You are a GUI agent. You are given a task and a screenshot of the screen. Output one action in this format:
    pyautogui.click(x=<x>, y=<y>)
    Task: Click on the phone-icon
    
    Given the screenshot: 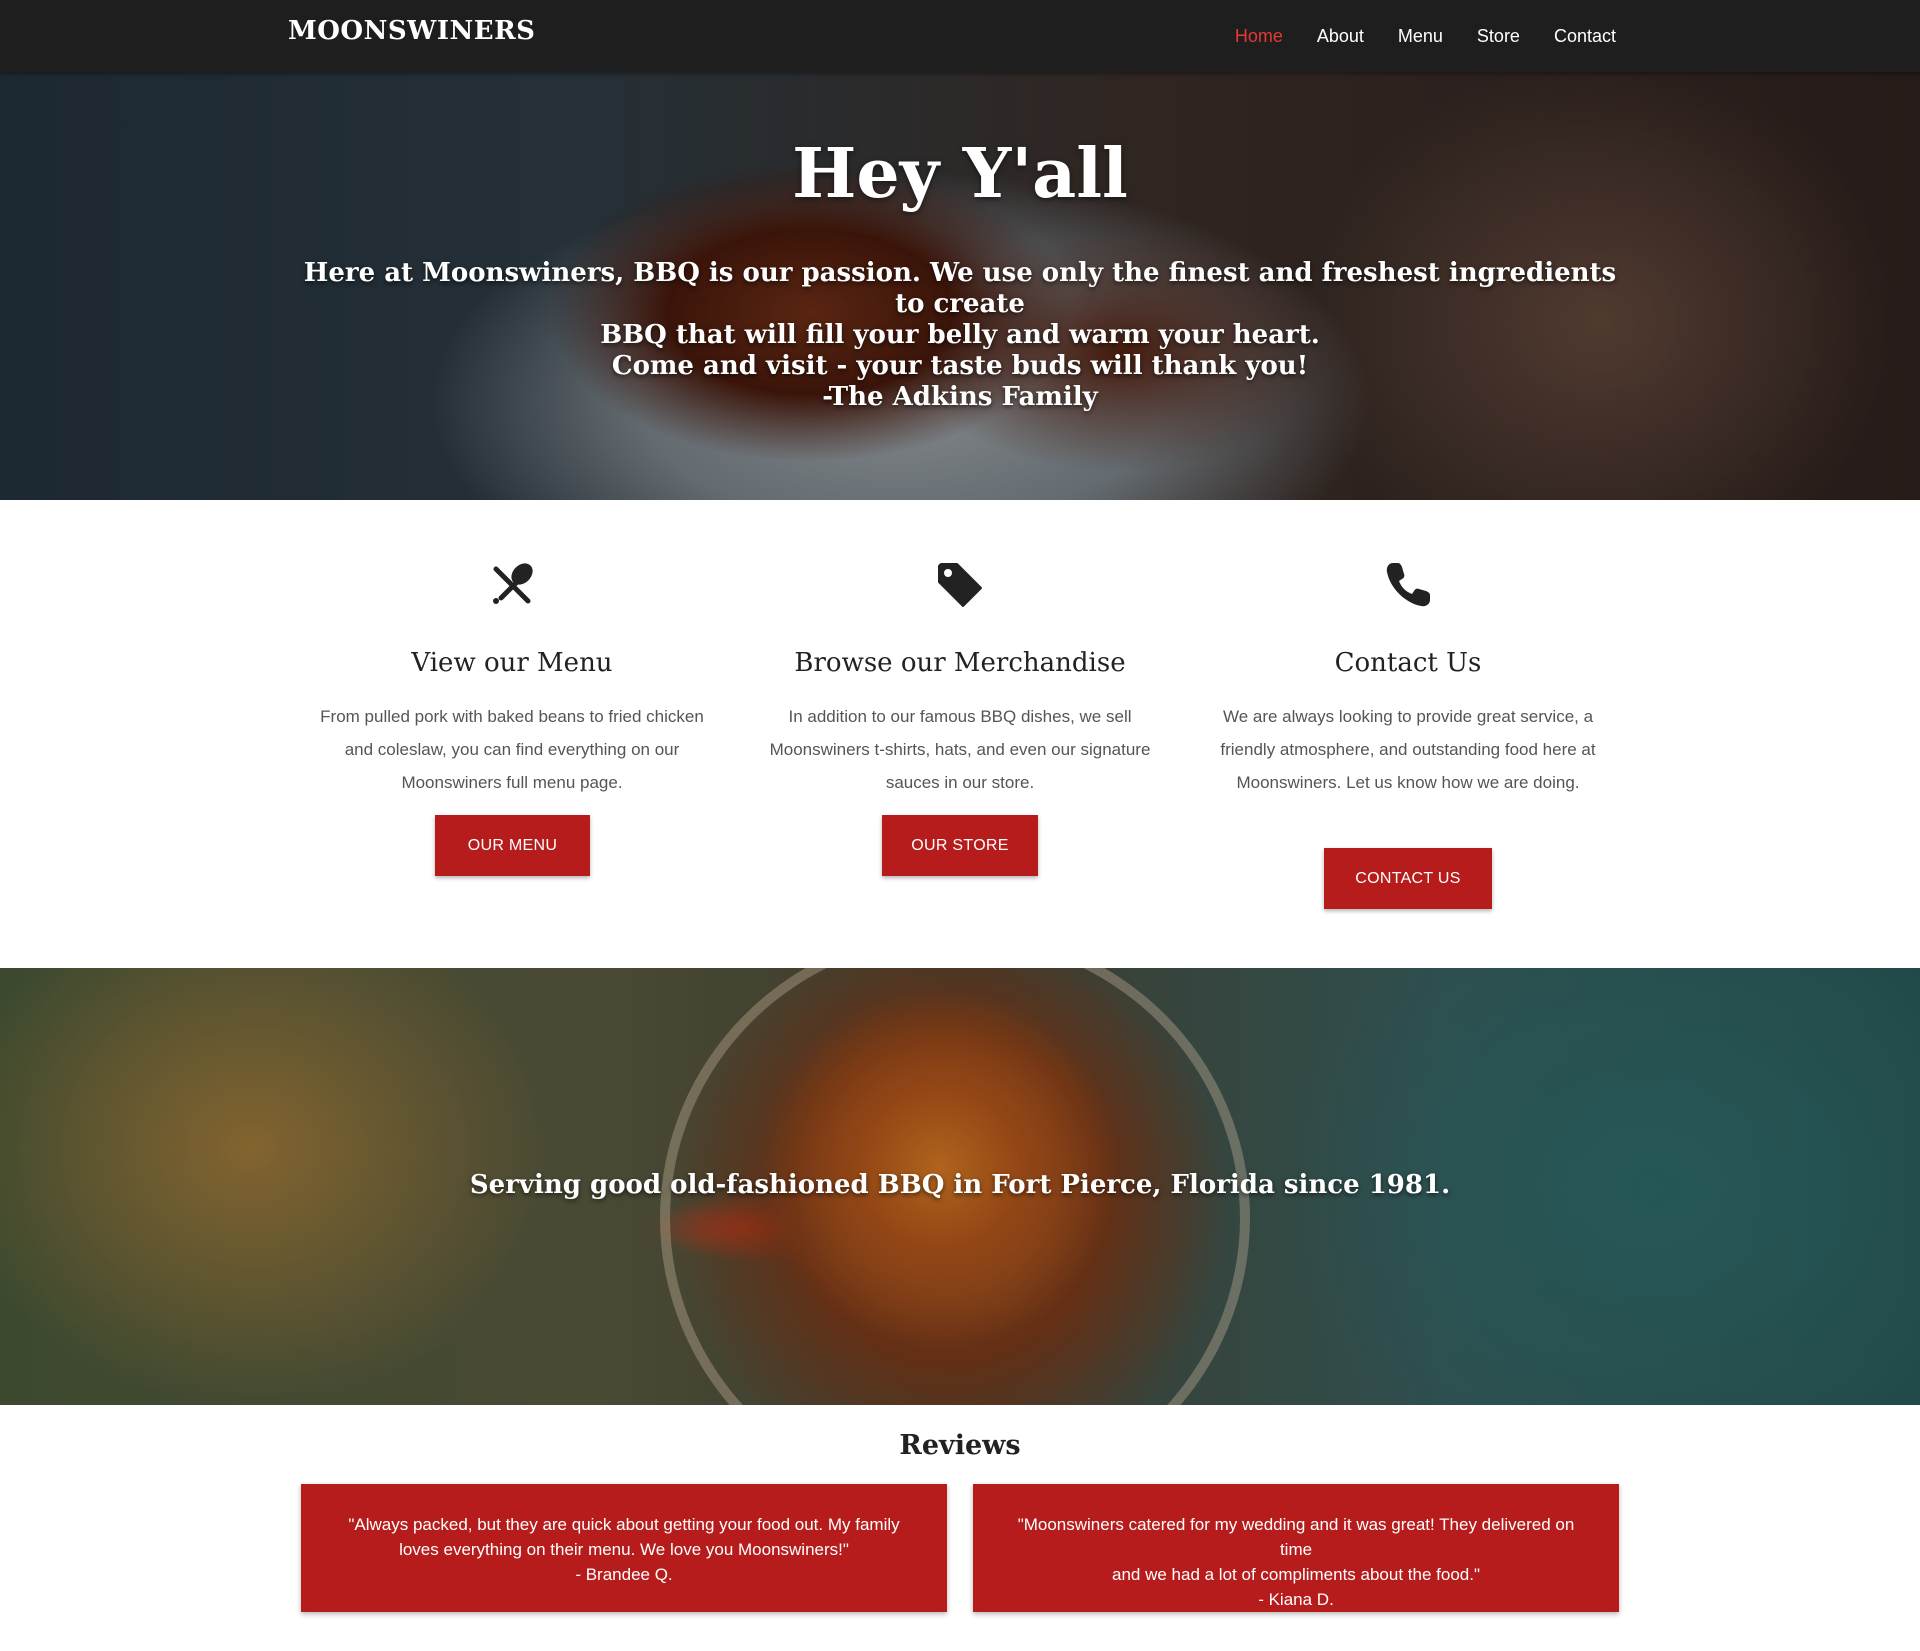 What is the action you would take?
    pyautogui.click(x=1408, y=585)
    